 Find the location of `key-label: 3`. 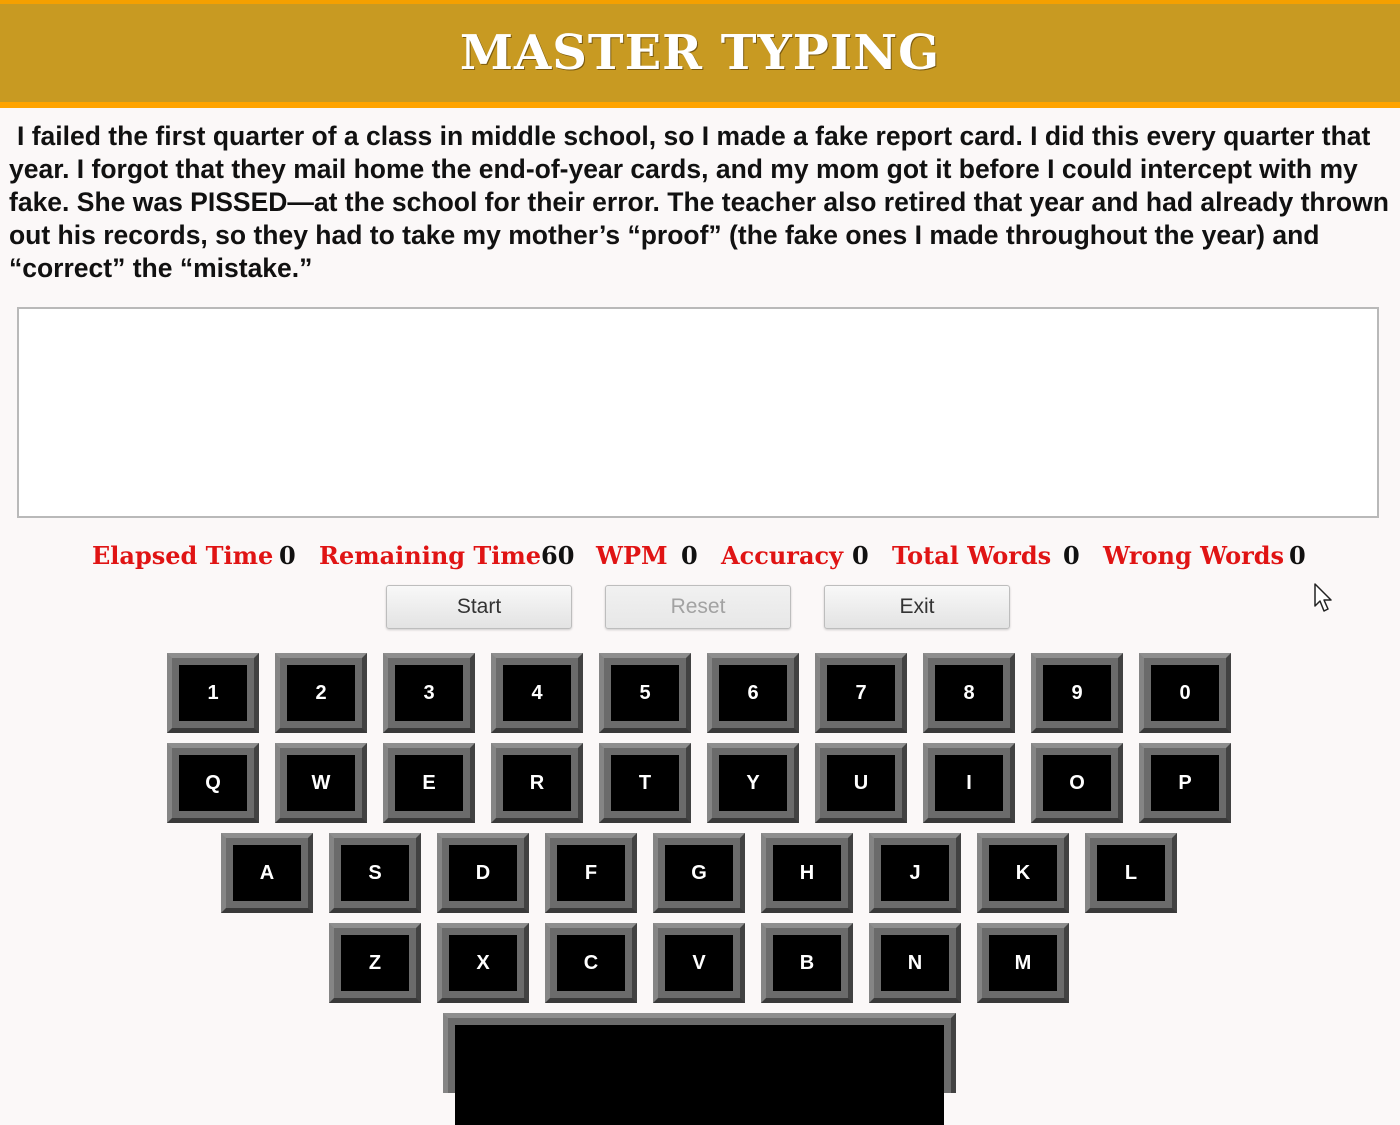

key-label: 3 is located at coordinates (429, 693).